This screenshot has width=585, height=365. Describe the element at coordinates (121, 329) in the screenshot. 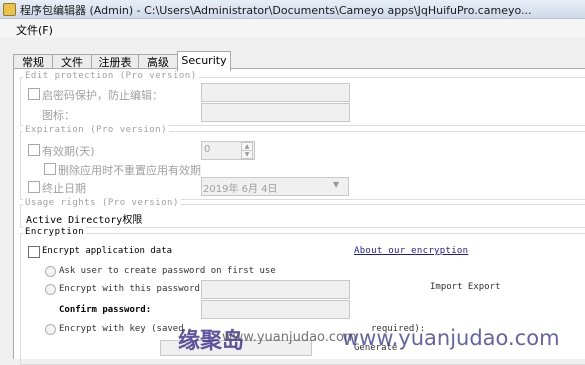

I see `encrypt-with-key-label: Encrypt with key (saved` at that location.